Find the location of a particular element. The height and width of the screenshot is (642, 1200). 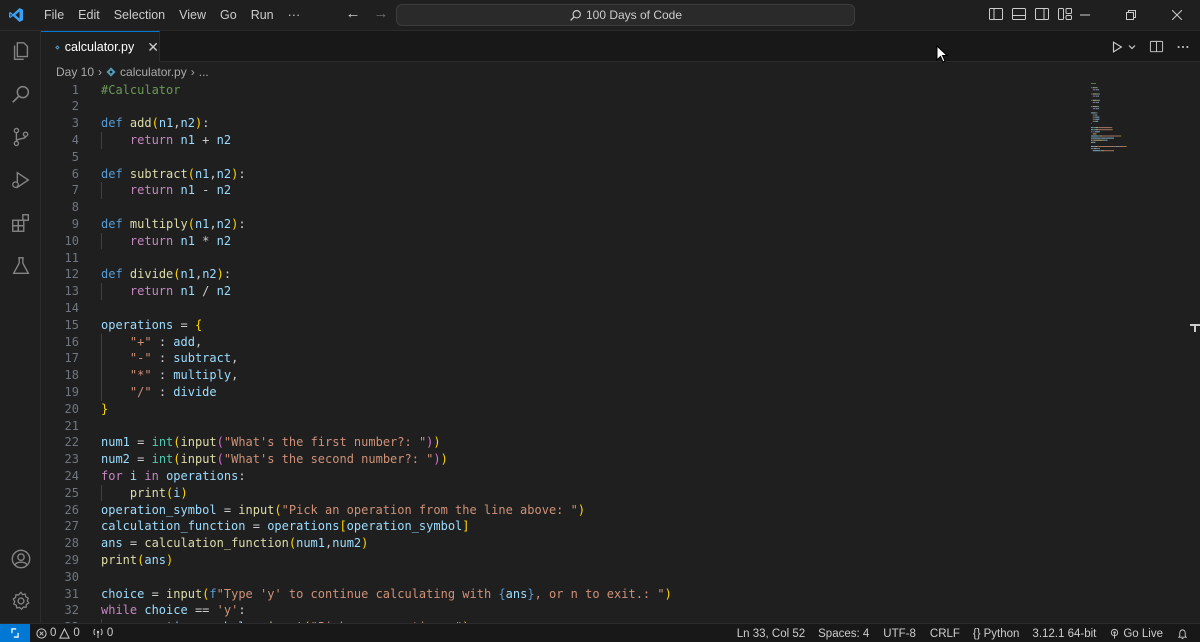

code-line: 15 operations = { is located at coordinates (591, 325).